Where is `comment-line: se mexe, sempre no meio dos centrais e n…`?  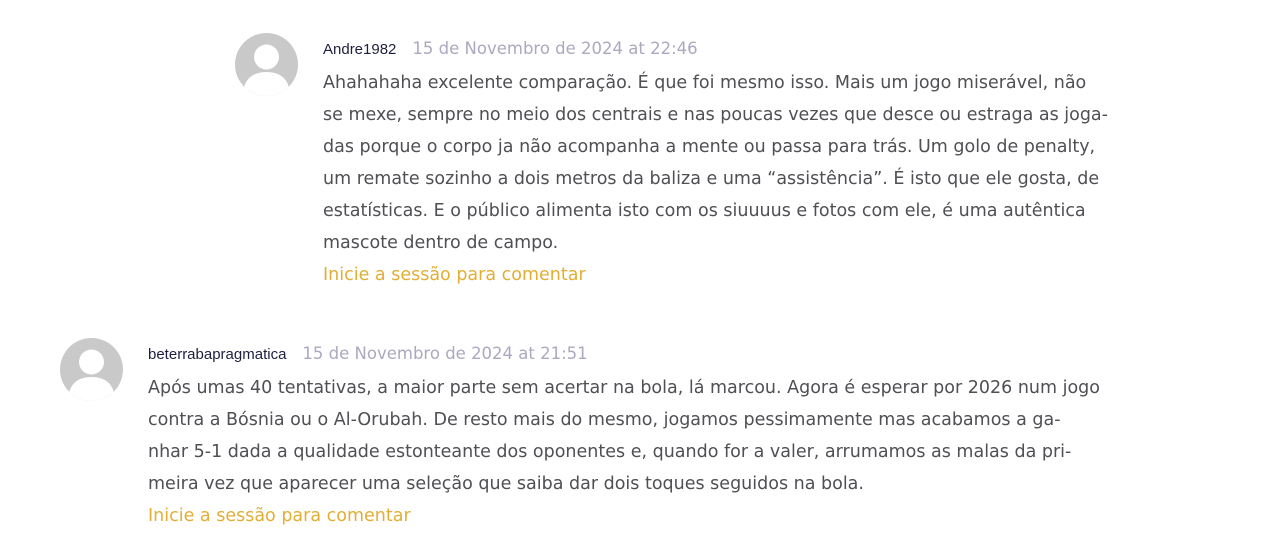 comment-line: se mexe, sempre no meio dos centrais e n… is located at coordinates (715, 115).